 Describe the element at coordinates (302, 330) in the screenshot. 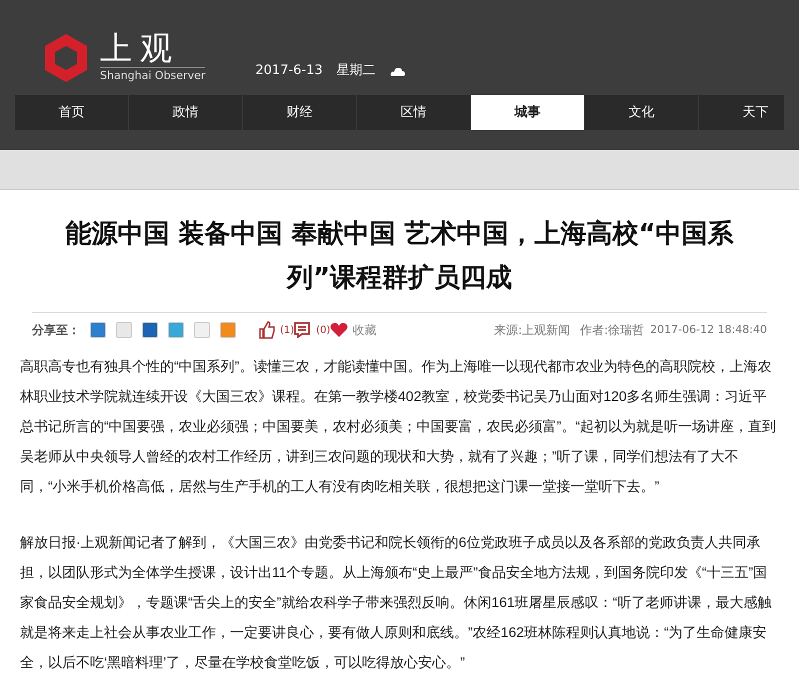

I see `comment-icon` at that location.